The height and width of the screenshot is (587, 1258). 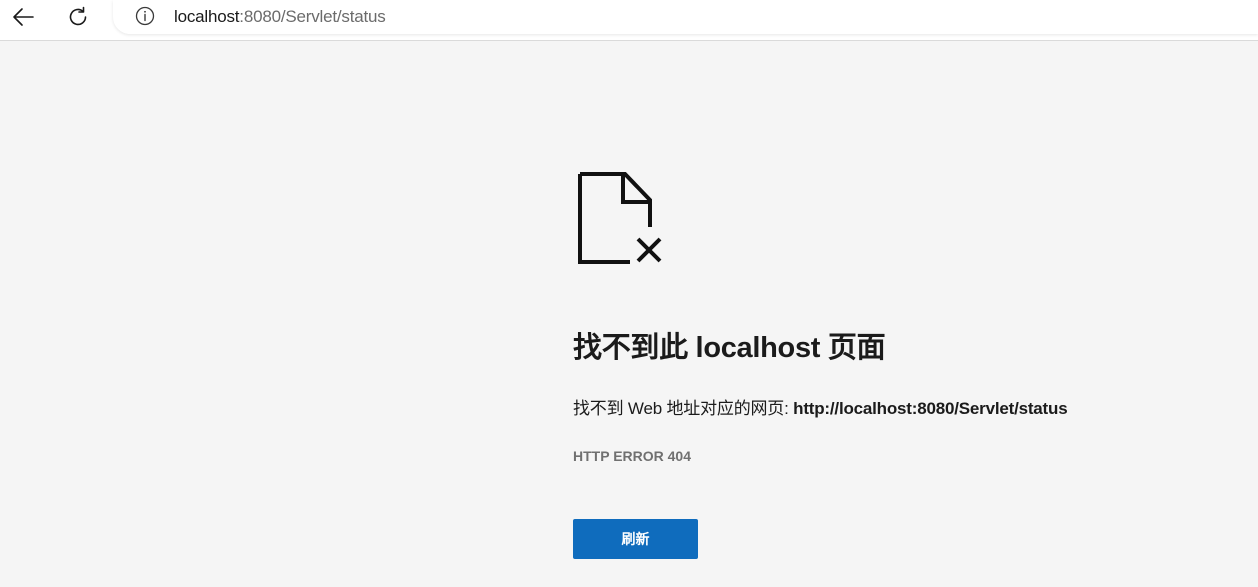 I want to click on browser-toolbar: localhost:8080/Servlet/status, so click(x=629, y=20).